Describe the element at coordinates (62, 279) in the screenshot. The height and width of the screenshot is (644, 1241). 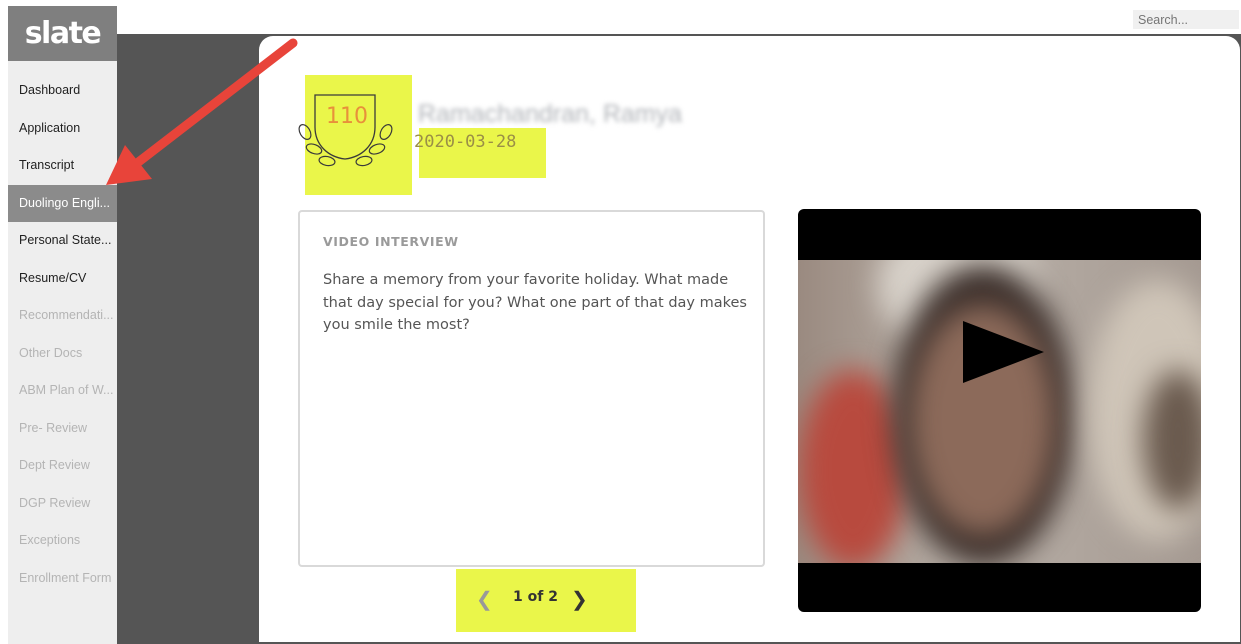
I see `sidebar-item-resume-cv: Resume/CV` at that location.